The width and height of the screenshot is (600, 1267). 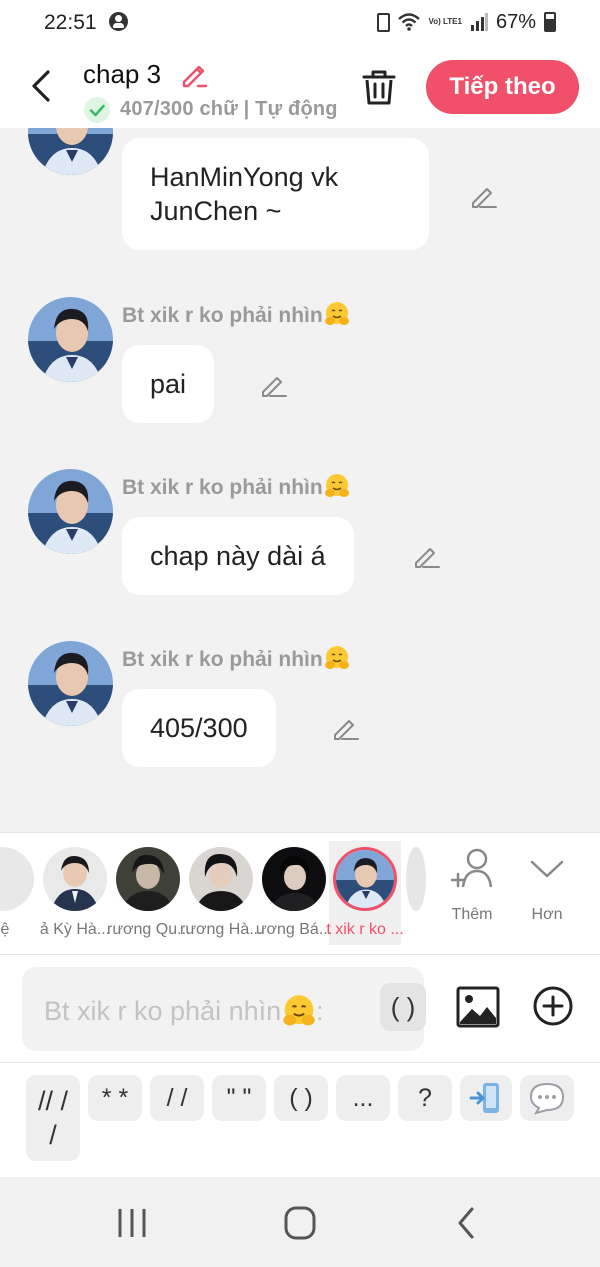 I want to click on home-icon, so click(x=300, y=1223).